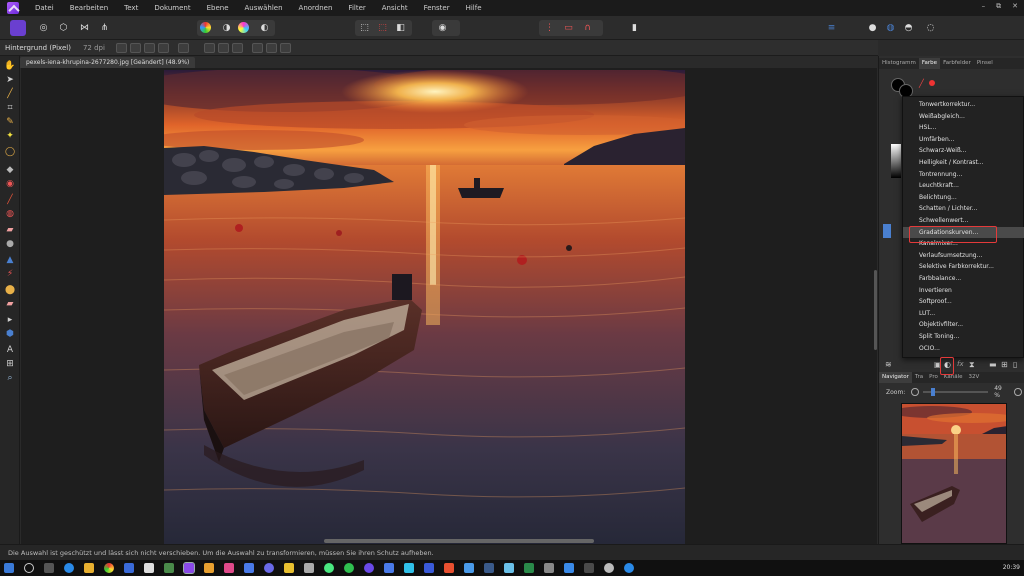 Image resolution: width=1024 pixels, height=576 pixels. I want to click on restore-button: ⧉, so click(998, 6).